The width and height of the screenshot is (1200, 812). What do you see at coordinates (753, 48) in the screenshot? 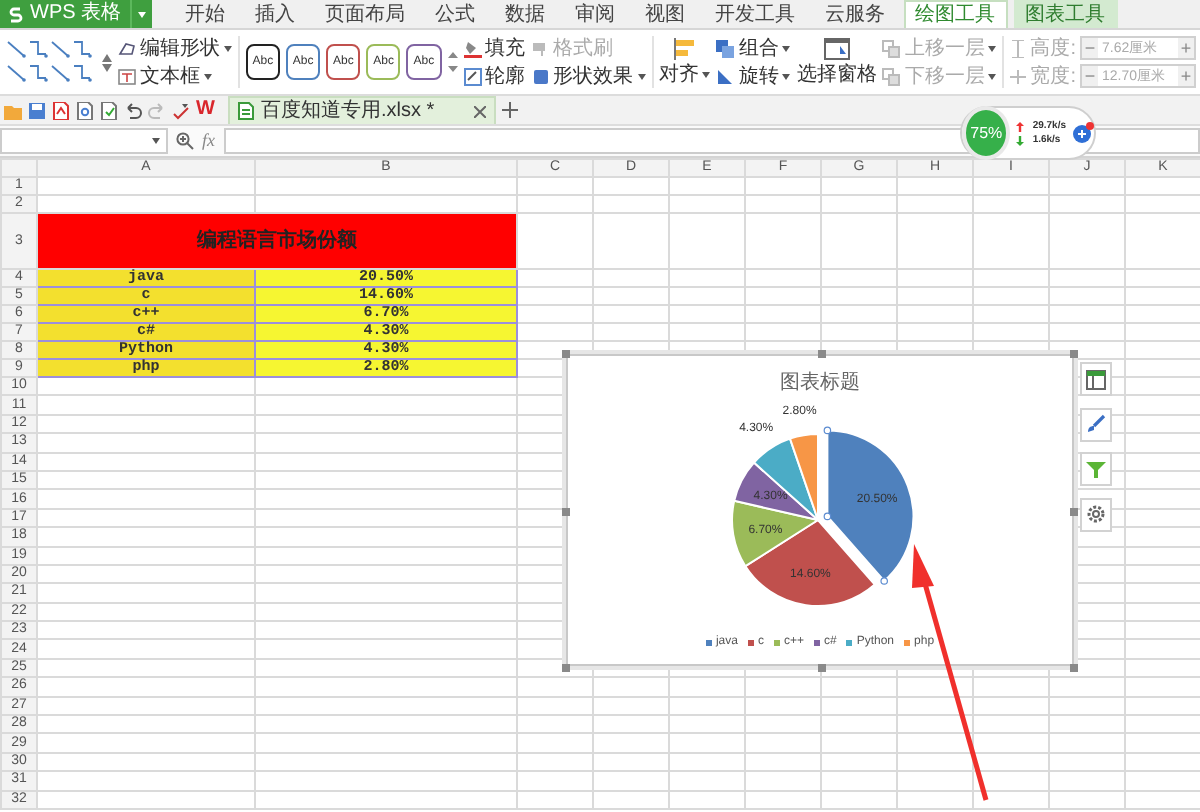
I see `group-button: 组合` at bounding box center [753, 48].